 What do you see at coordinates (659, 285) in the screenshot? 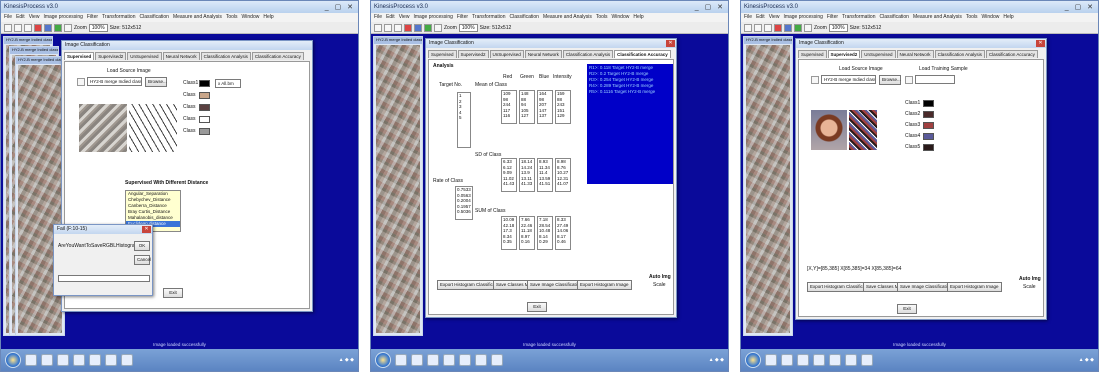
I see `auto-scale-label: Scale` at bounding box center [659, 285].